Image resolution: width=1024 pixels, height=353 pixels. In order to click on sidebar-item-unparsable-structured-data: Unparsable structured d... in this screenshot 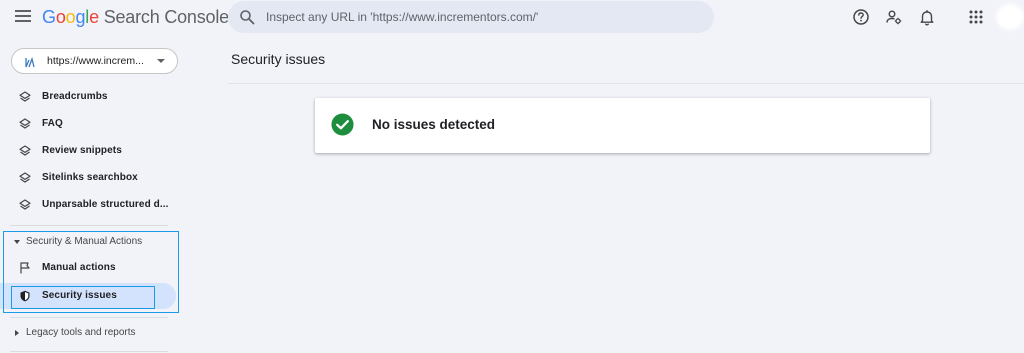, I will do `click(97, 205)`.